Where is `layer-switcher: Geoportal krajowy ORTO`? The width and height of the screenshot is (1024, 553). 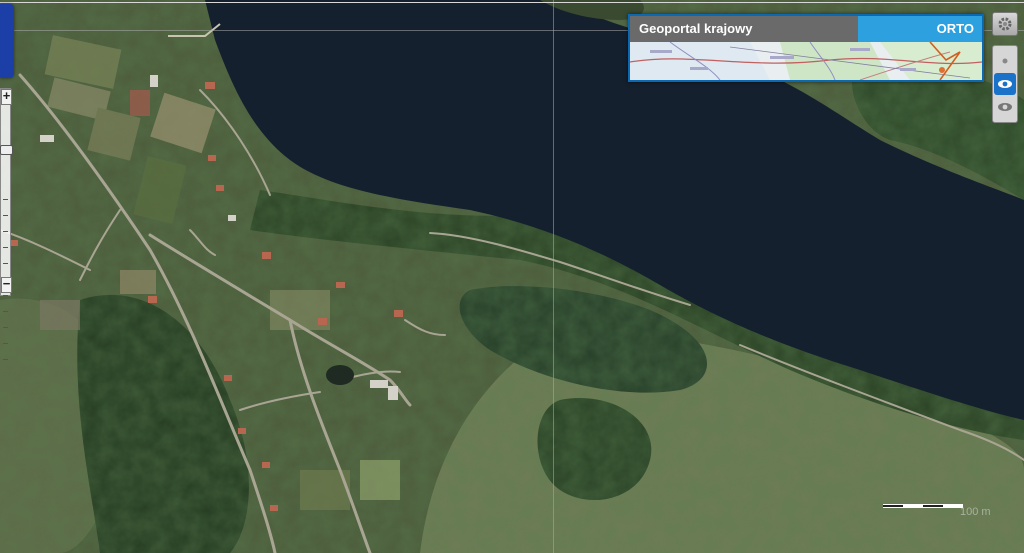
layer-switcher: Geoportal krajowy ORTO is located at coordinates (806, 48).